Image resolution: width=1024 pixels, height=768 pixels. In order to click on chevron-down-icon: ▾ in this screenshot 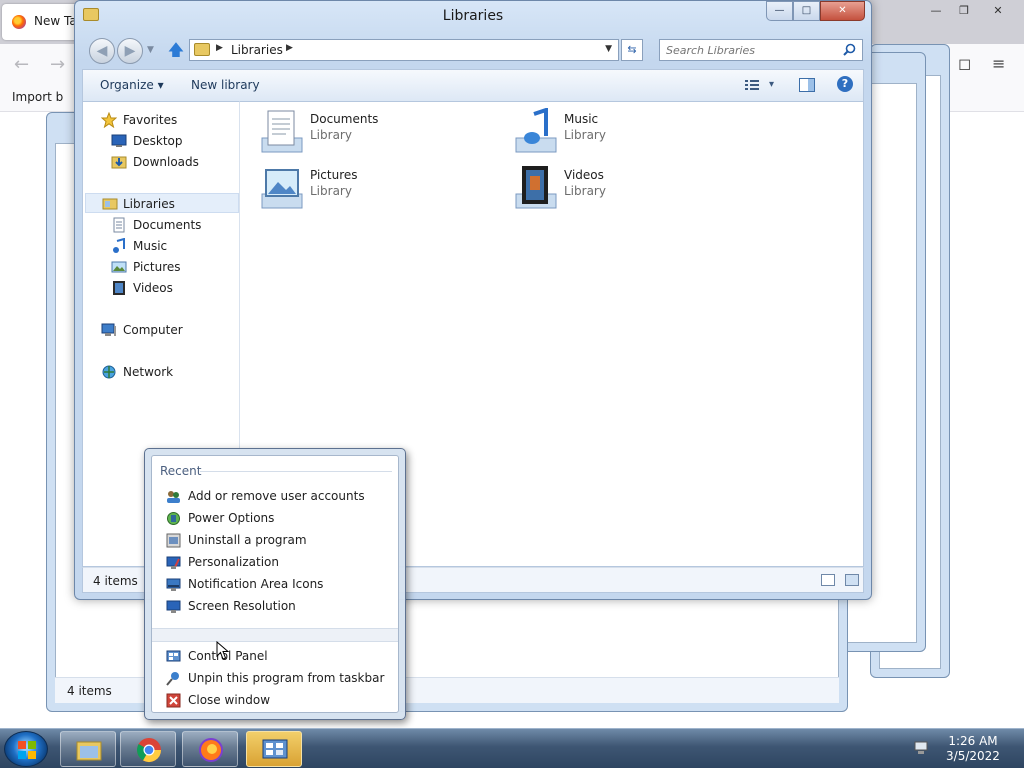, I will do `click(160, 85)`.